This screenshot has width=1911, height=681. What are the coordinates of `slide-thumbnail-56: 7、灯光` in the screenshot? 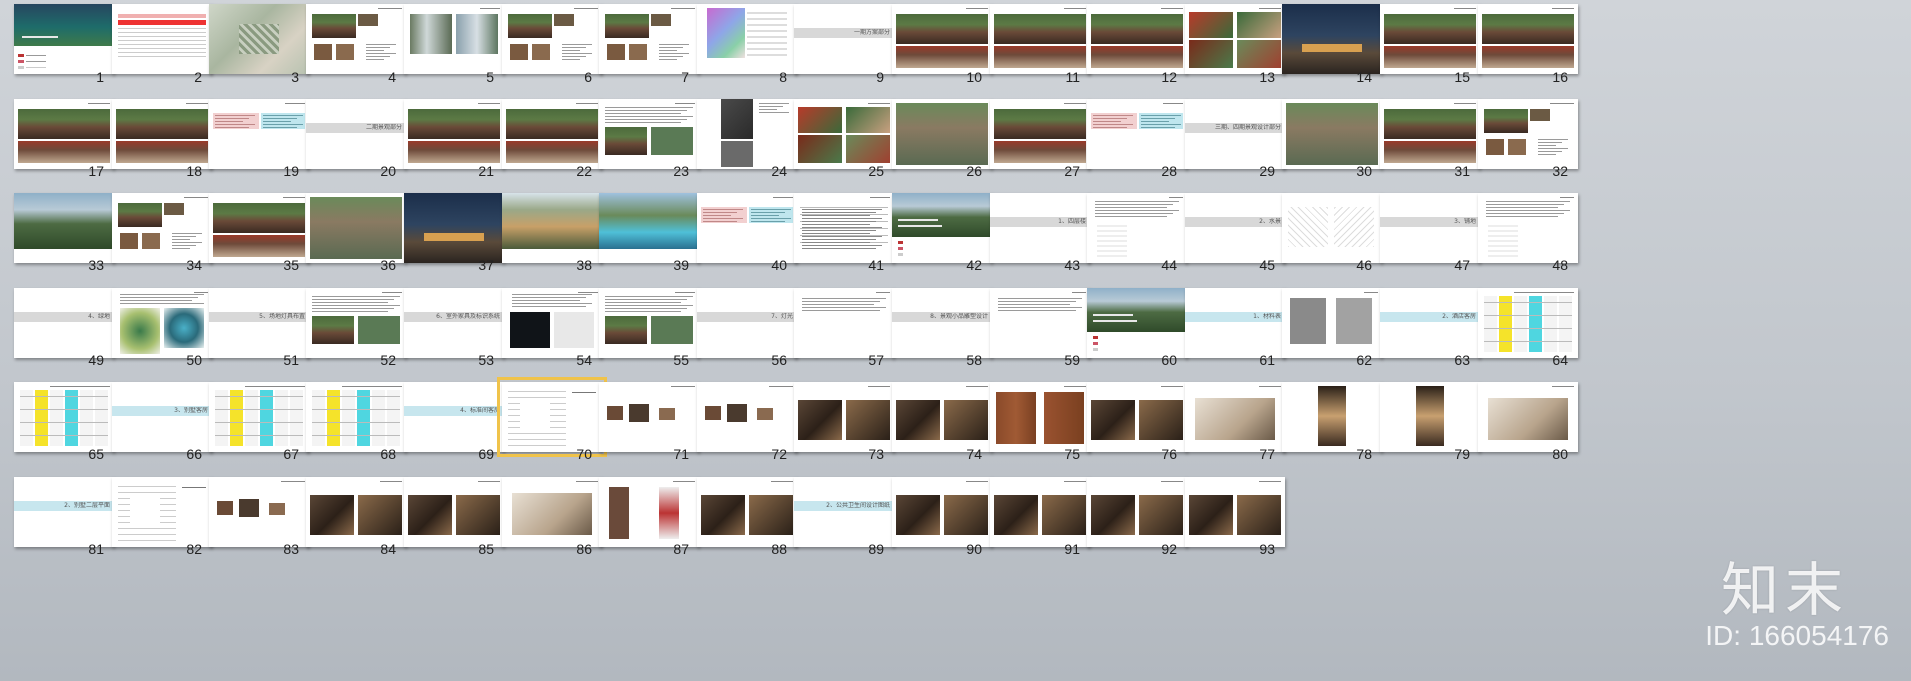 It's located at (747, 323).